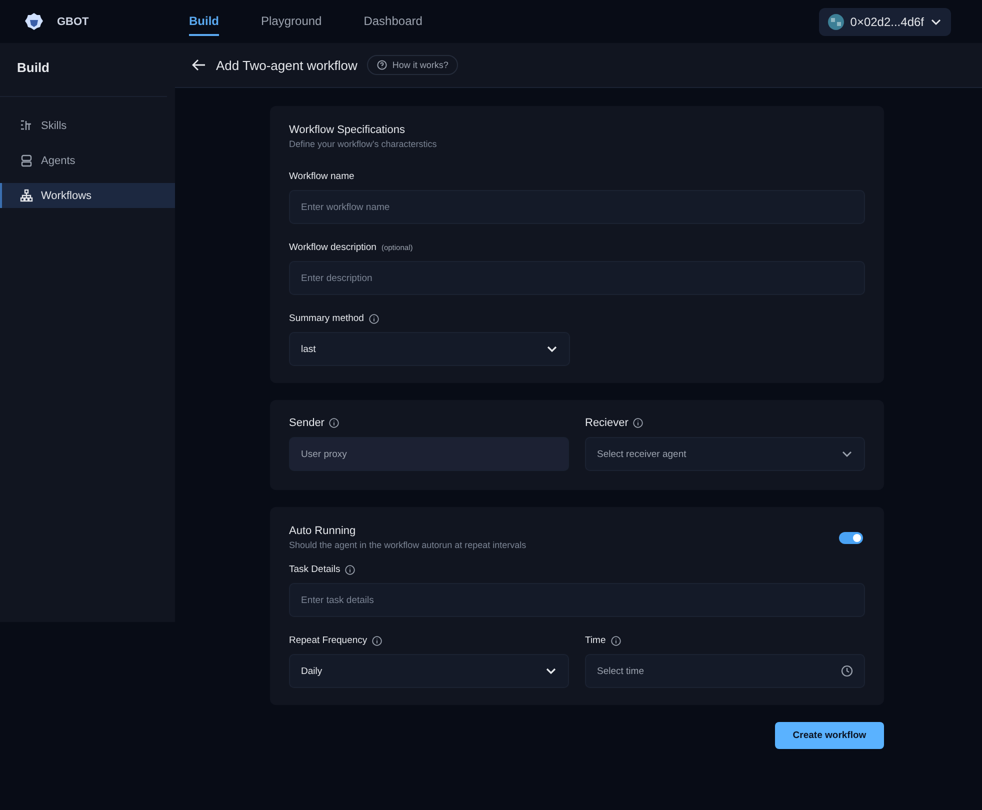 This screenshot has height=810, width=982. What do you see at coordinates (322, 176) in the screenshot?
I see `field-label: Workflow name` at bounding box center [322, 176].